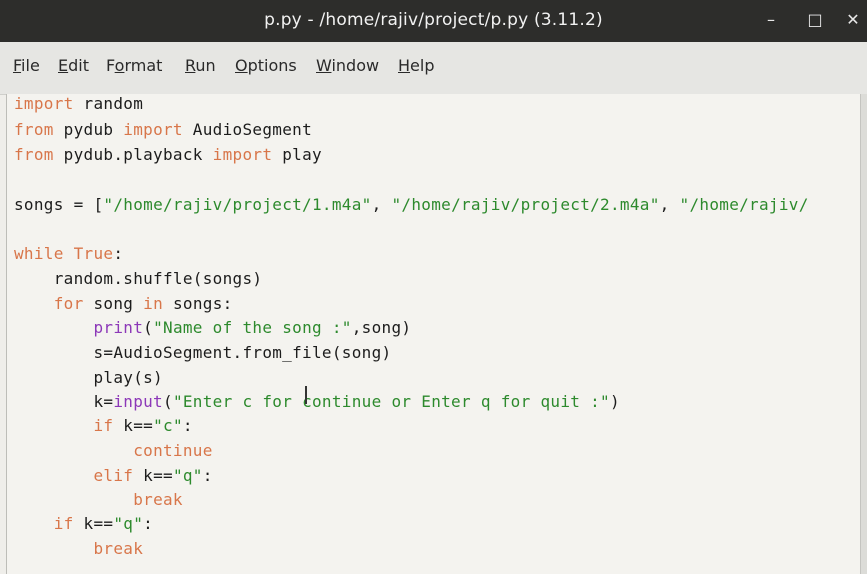 The height and width of the screenshot is (574, 867). I want to click on maximize-icon: □, so click(815, 20).